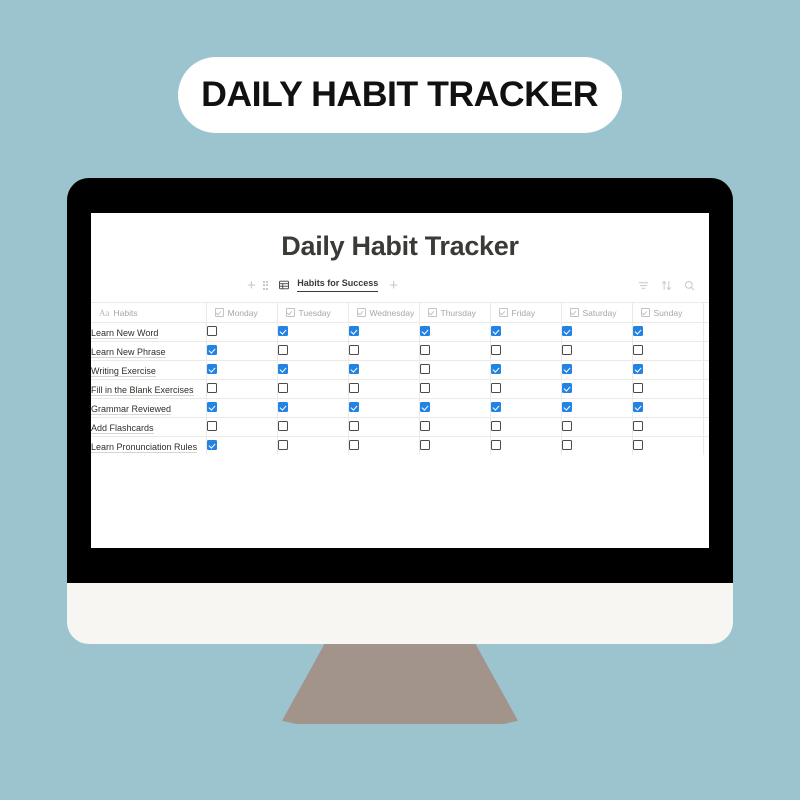  What do you see at coordinates (149, 312) in the screenshot?
I see `column-header-habits: Aa Habits` at bounding box center [149, 312].